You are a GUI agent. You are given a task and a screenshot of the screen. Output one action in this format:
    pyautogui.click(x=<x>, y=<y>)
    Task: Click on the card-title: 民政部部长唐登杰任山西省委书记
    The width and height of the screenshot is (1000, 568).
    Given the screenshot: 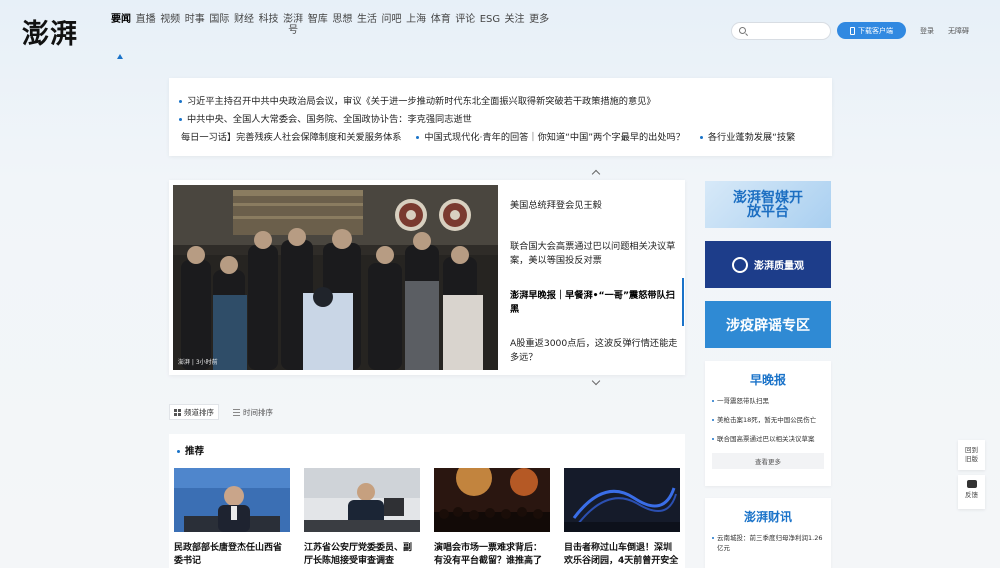 What is the action you would take?
    pyautogui.click(x=228, y=554)
    